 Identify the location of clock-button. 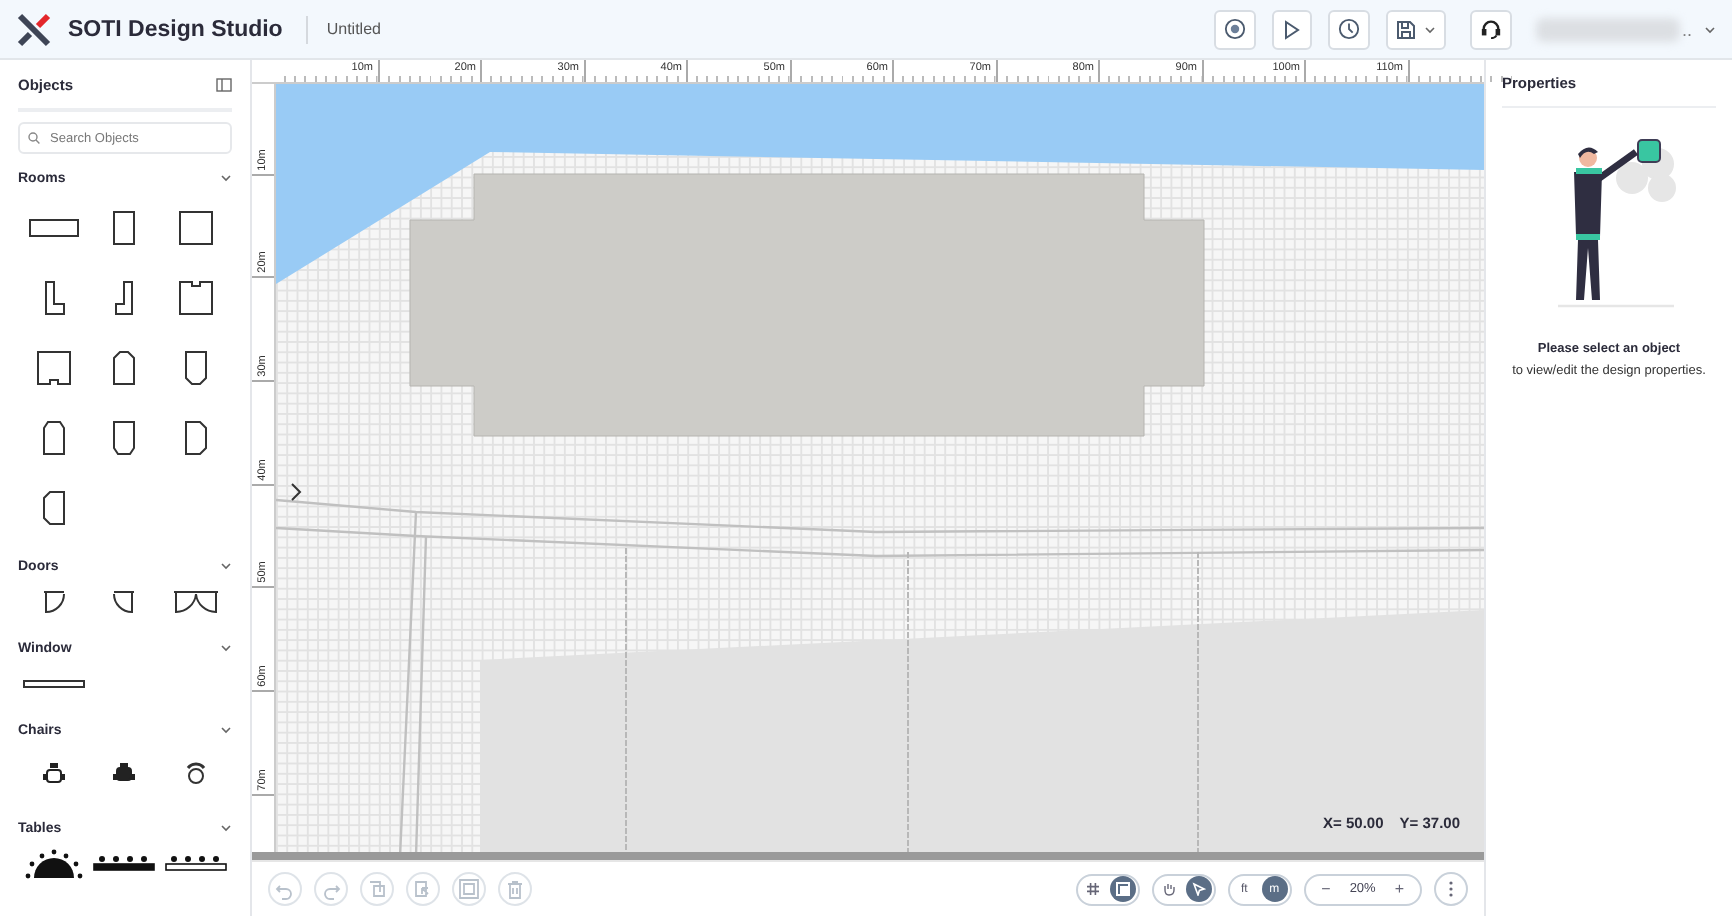
(1348, 29).